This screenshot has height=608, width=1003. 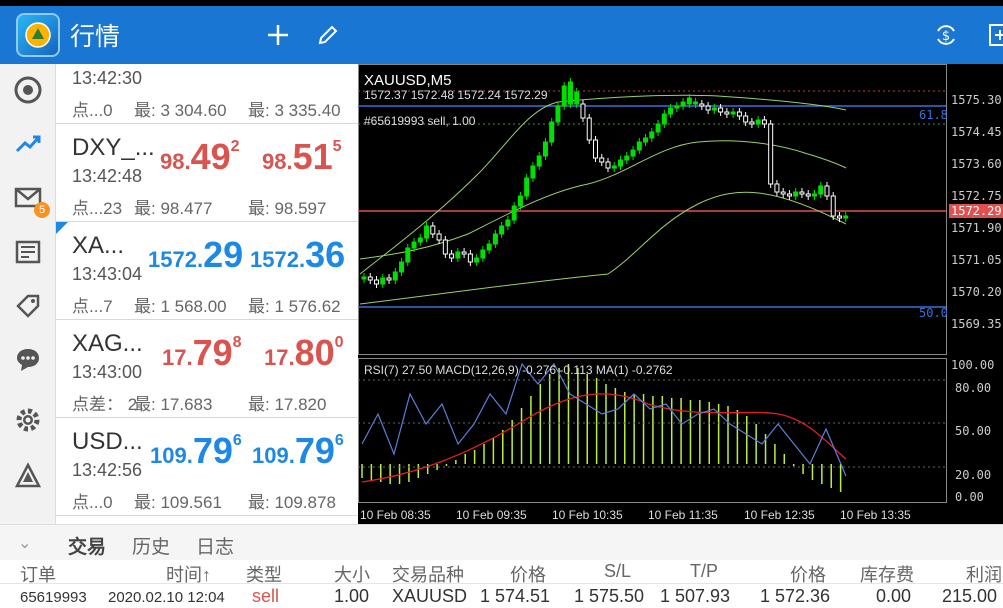 What do you see at coordinates (38, 35) in the screenshot?
I see `app-logo` at bounding box center [38, 35].